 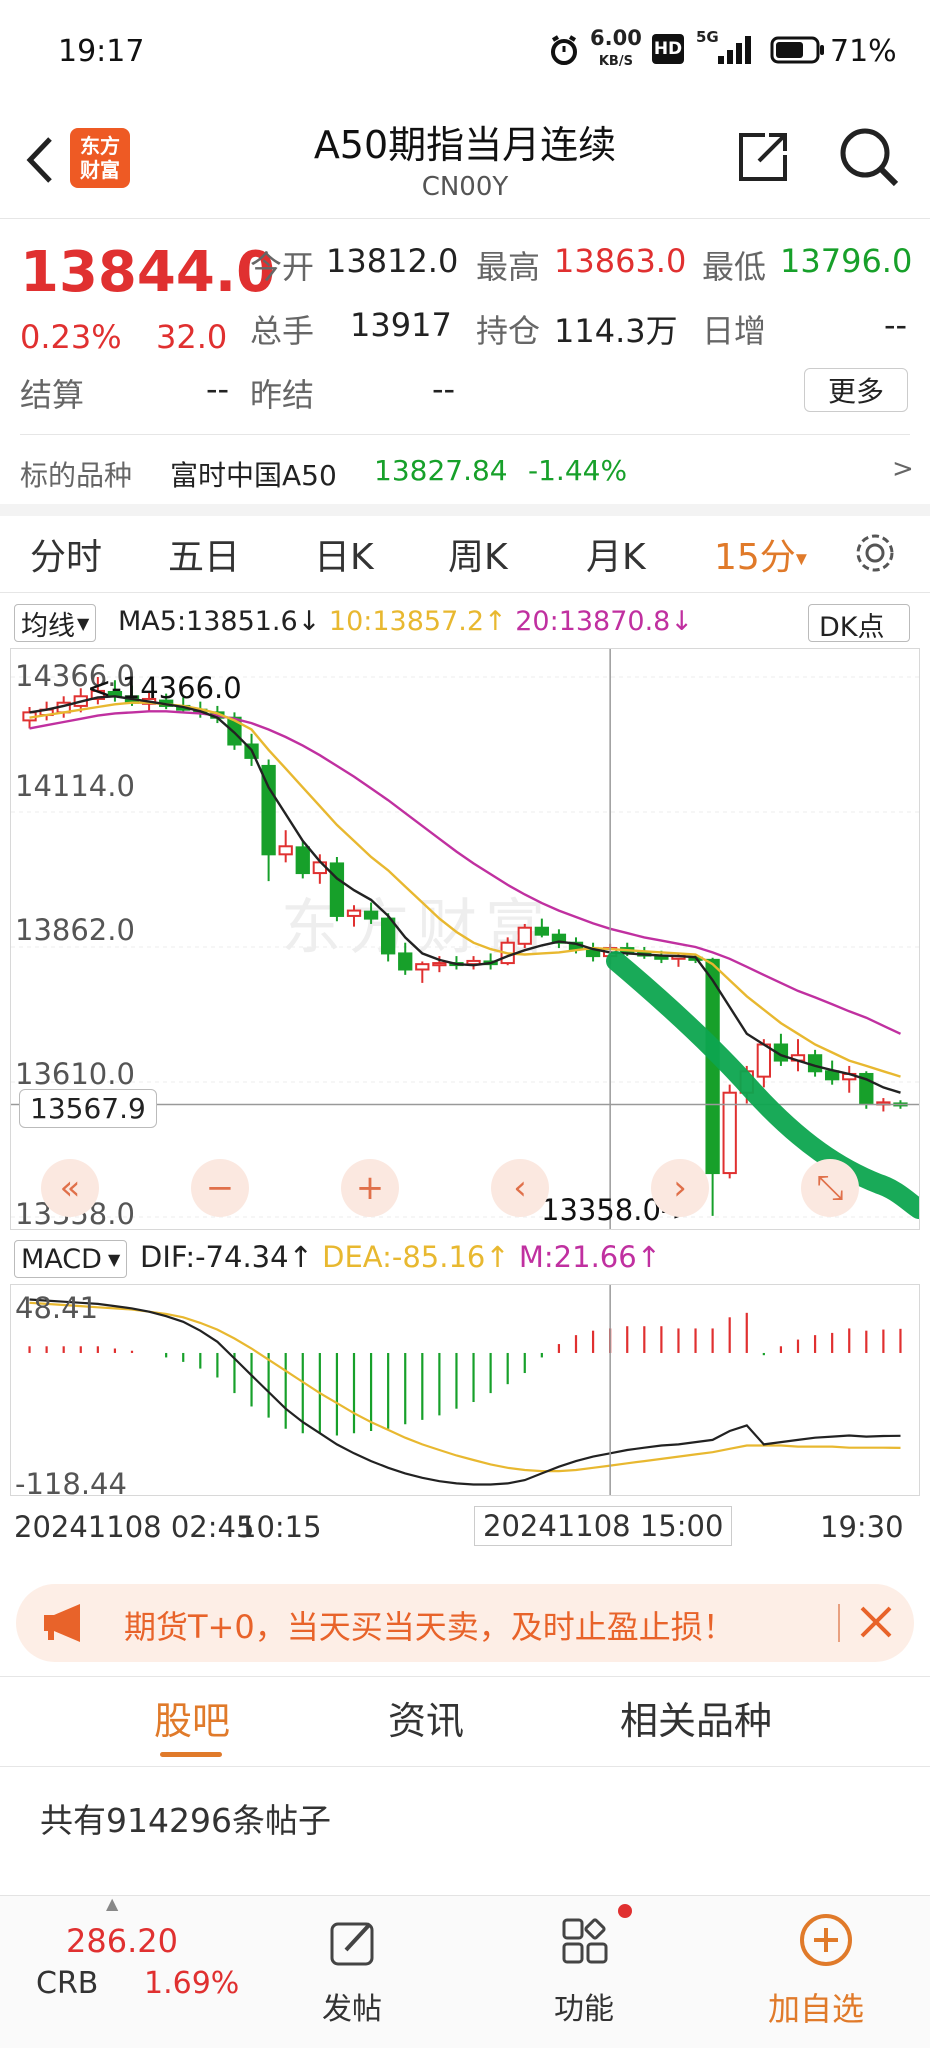 What do you see at coordinates (191, 1754) in the screenshot?
I see `active-tab-indicator` at bounding box center [191, 1754].